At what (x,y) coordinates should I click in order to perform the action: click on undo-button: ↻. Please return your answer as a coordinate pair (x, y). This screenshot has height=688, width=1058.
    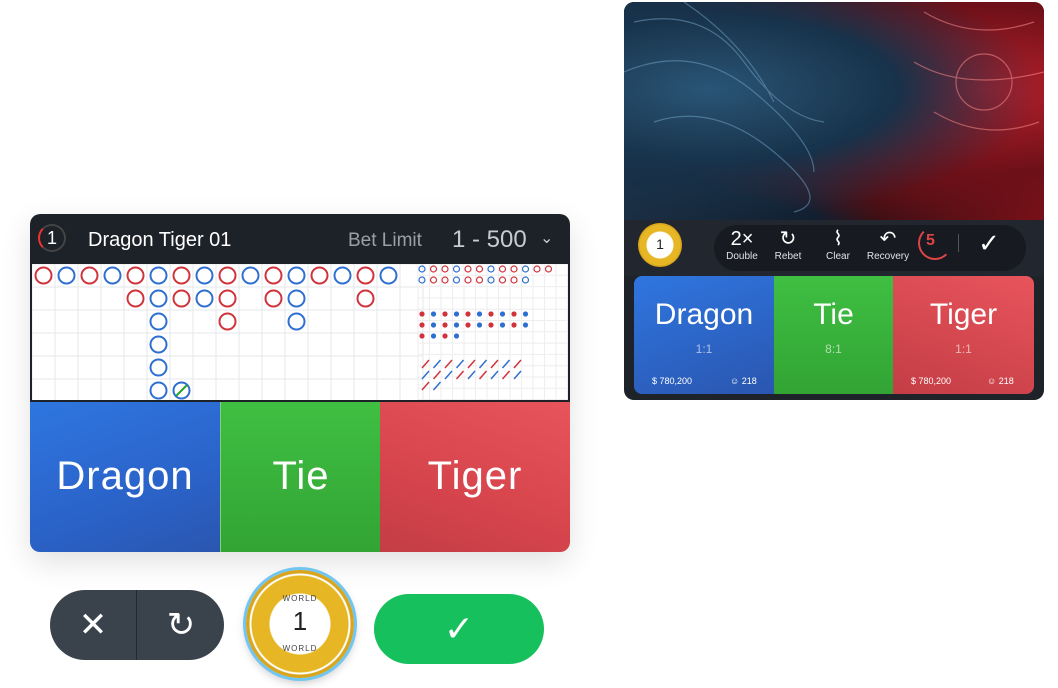
    Looking at the image, I should click on (181, 625).